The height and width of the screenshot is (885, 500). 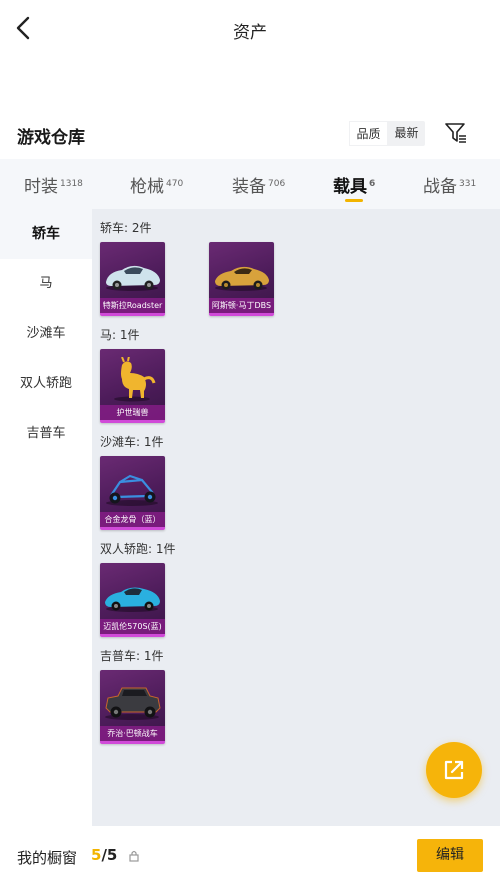 I want to click on horse-image, so click(x=135, y=379).